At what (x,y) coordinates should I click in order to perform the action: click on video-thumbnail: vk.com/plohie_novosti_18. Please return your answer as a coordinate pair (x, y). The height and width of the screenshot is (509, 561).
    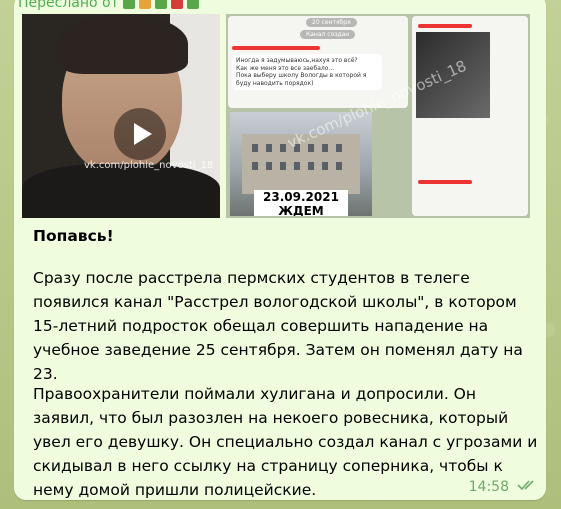
    Looking at the image, I should click on (121, 116).